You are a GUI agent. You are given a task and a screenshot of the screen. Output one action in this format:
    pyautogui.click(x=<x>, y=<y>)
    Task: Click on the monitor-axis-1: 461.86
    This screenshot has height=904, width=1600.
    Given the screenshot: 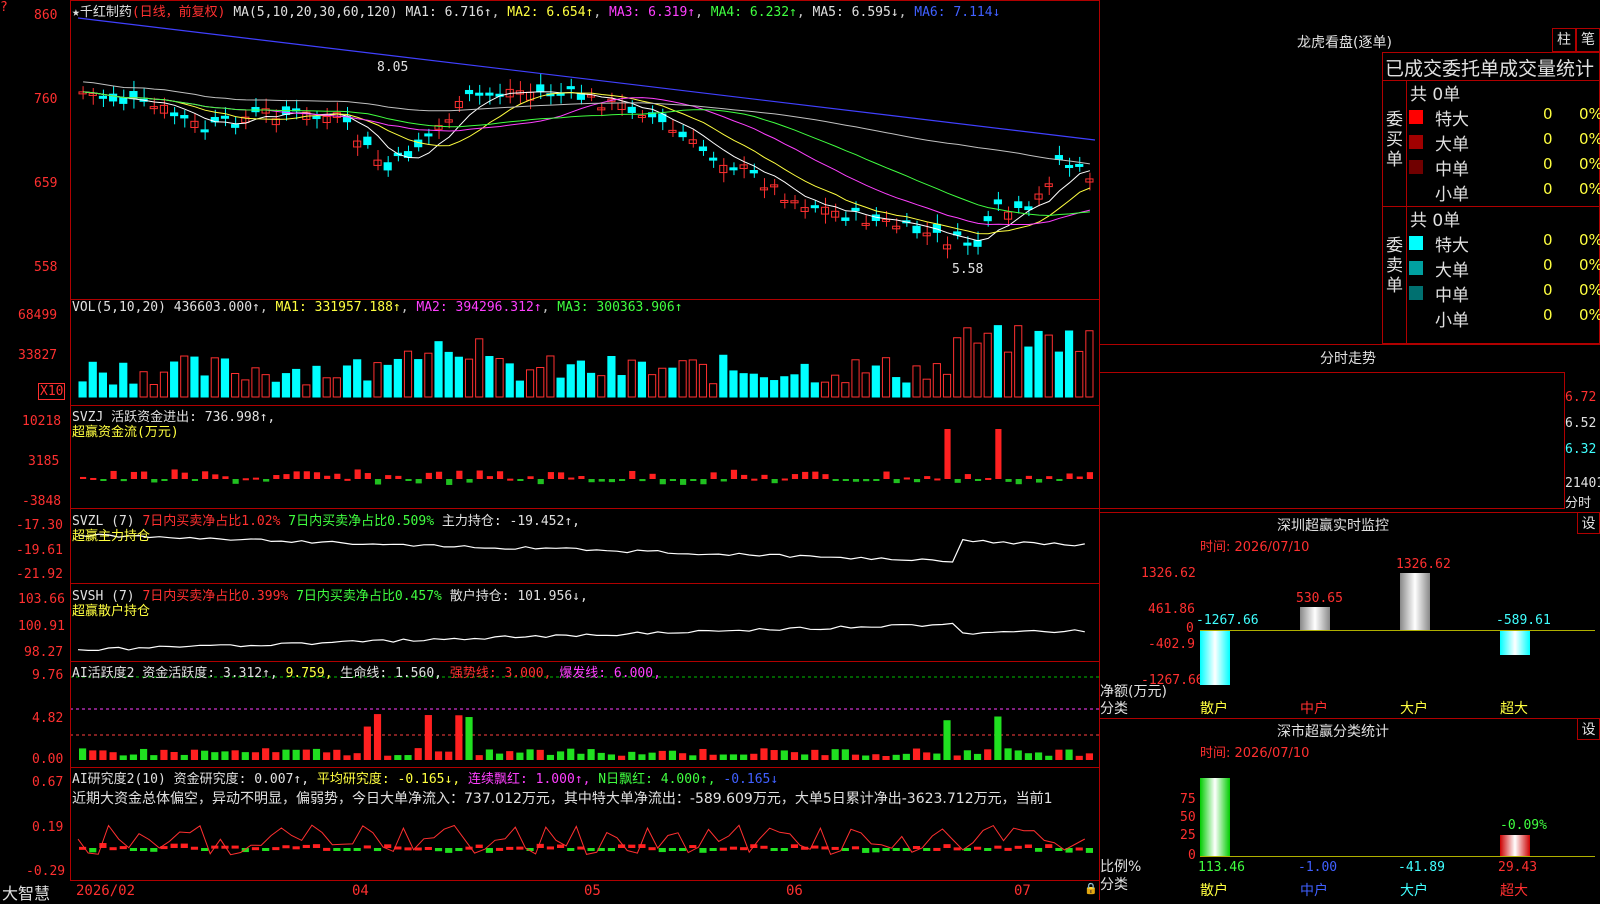 What is the action you would take?
    pyautogui.click(x=1171, y=609)
    